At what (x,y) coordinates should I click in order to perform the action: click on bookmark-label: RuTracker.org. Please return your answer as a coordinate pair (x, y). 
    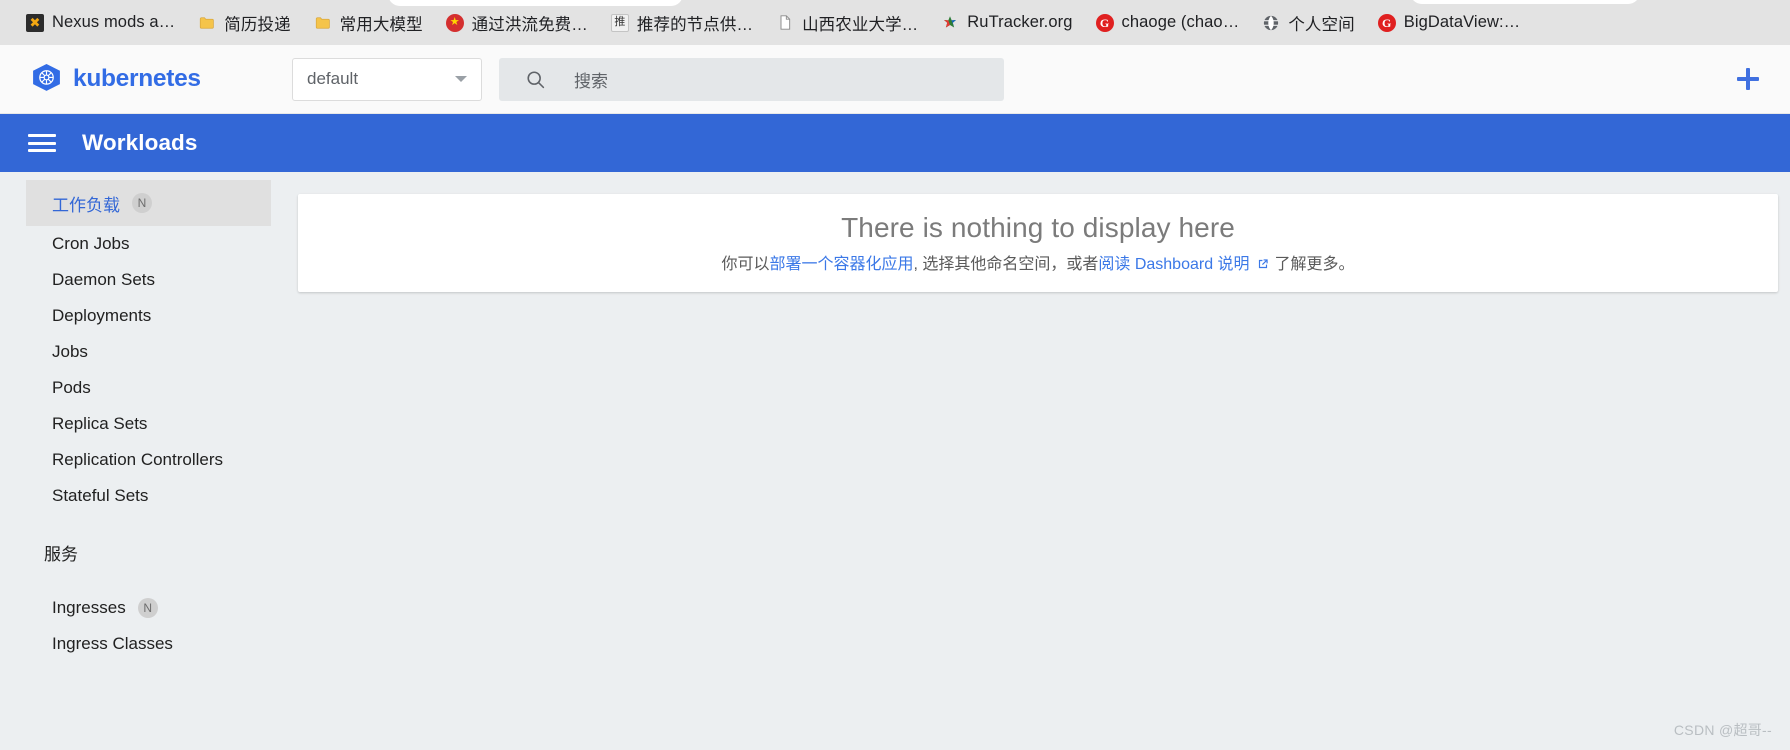
    Looking at the image, I should click on (1020, 22).